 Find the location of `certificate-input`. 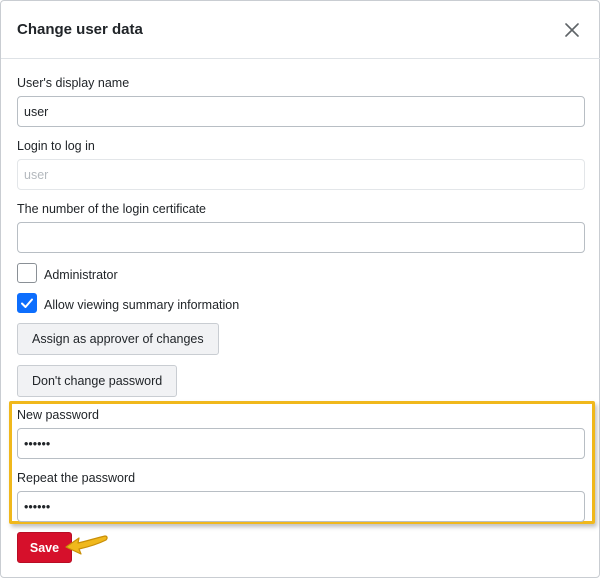

certificate-input is located at coordinates (301, 237).